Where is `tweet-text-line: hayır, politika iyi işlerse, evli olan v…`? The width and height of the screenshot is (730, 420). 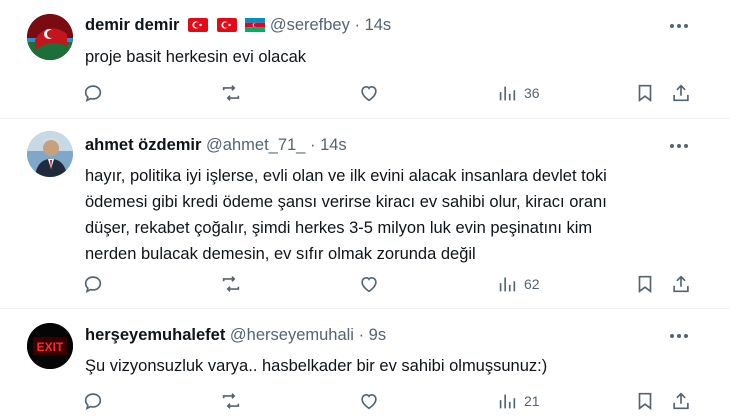
tweet-text-line: hayır, politika iyi işlerse, evli olan v… is located at coordinates (346, 176).